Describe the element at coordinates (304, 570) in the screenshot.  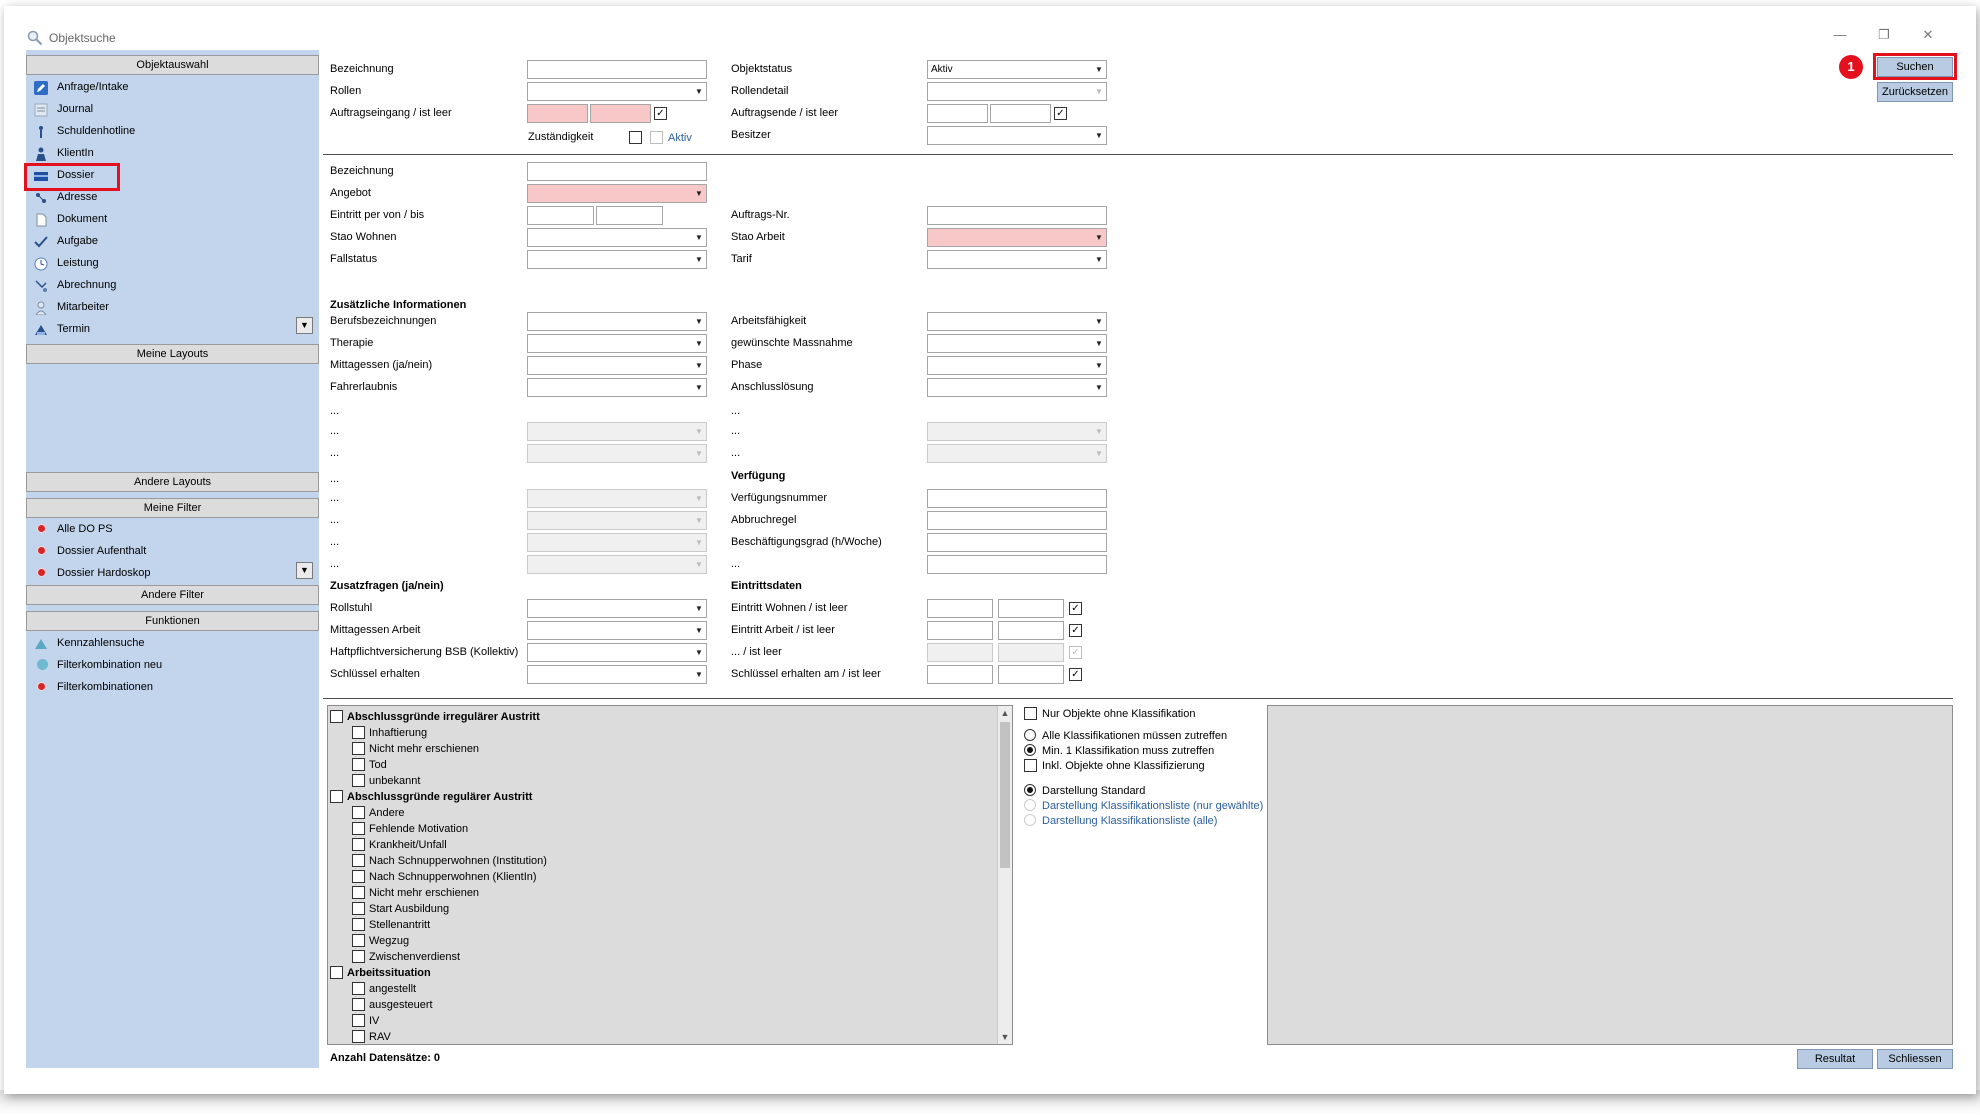
I see `filters-scroll-down-button: ▼` at that location.